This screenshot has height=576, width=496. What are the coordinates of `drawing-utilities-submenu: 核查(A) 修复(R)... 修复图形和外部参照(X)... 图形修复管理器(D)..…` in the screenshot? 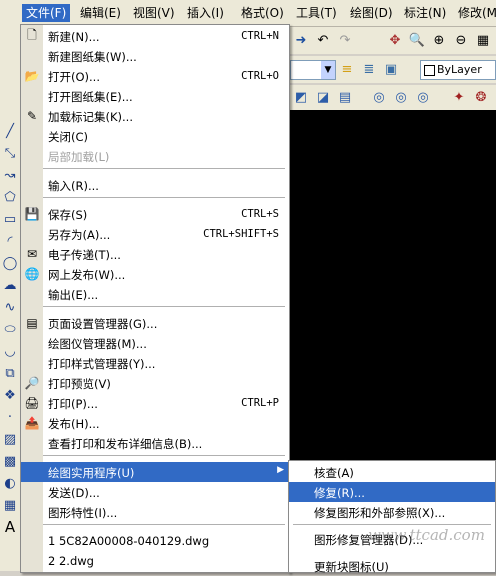 It's located at (392, 518).